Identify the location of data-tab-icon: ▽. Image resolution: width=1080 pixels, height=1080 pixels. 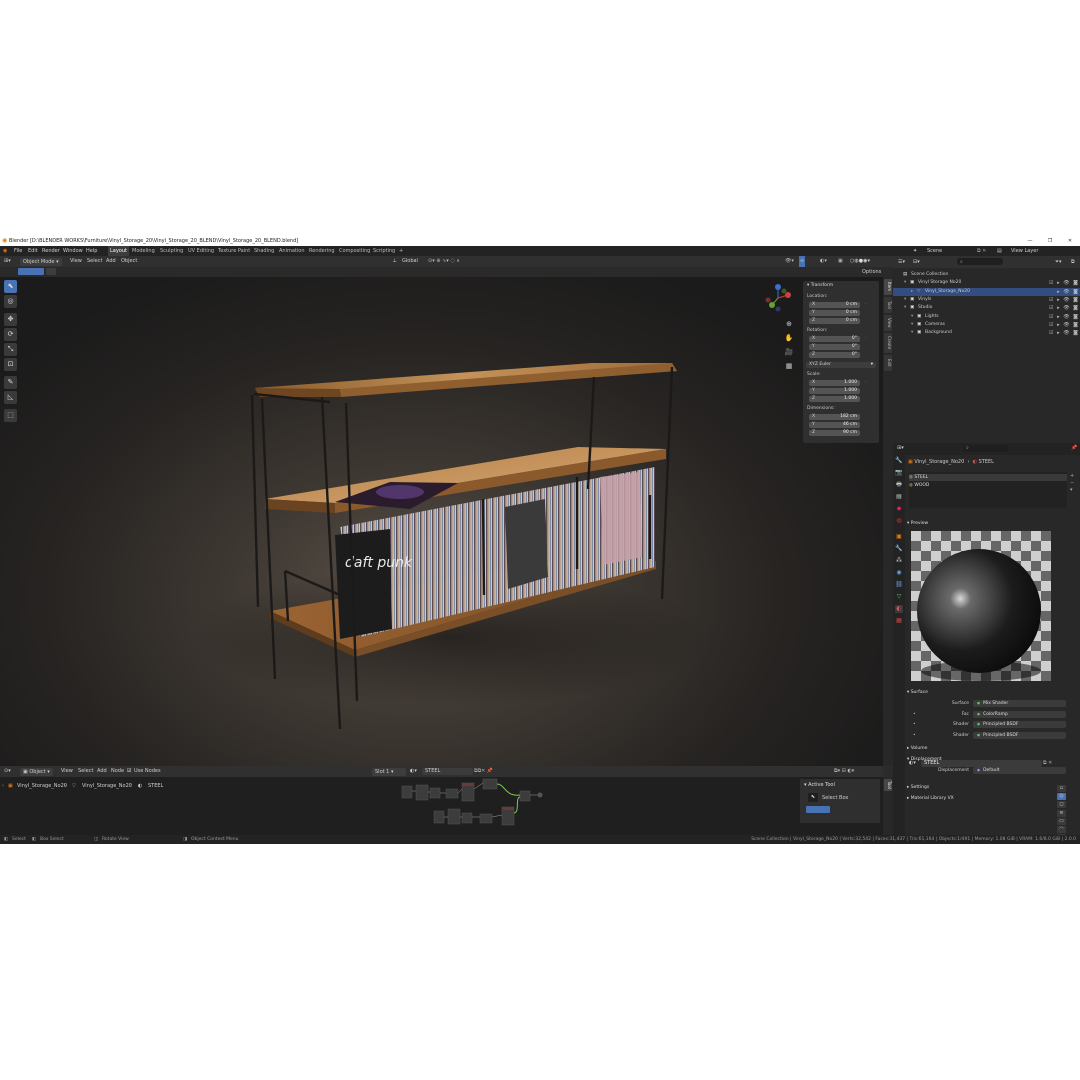
(899, 597).